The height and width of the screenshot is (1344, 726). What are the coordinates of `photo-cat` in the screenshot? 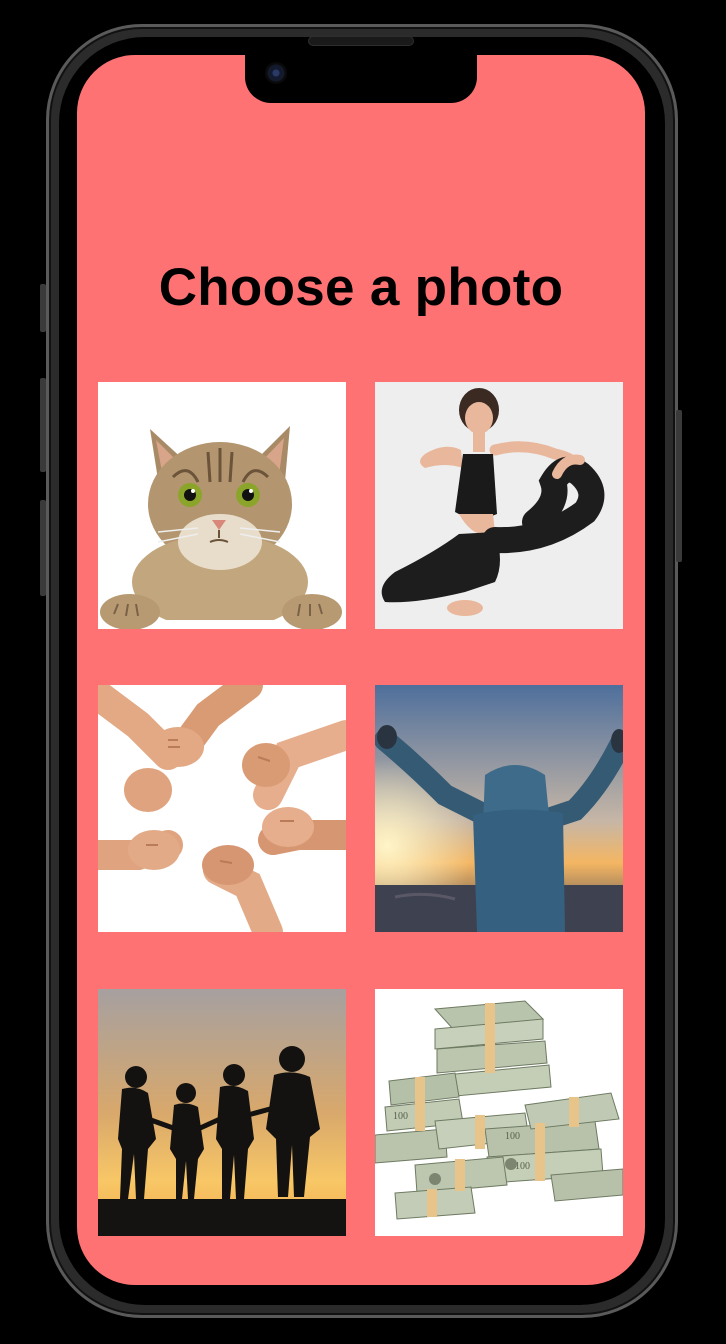 It's located at (222, 505).